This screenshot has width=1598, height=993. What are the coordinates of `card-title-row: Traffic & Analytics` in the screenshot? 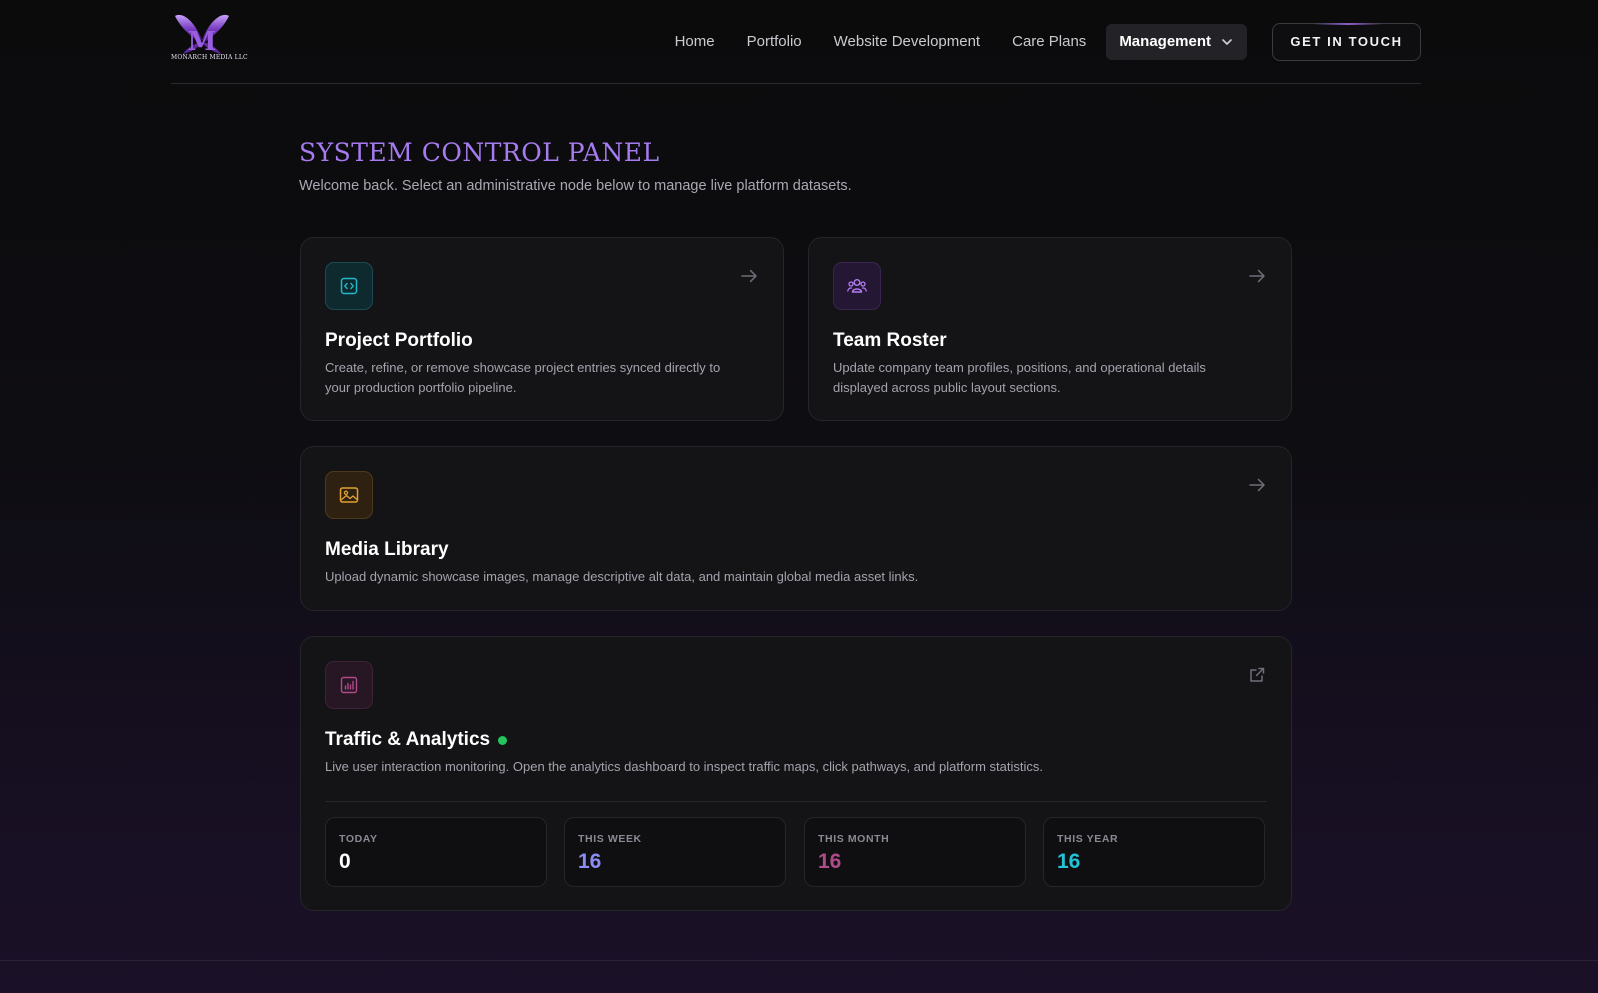 It's located at (416, 740).